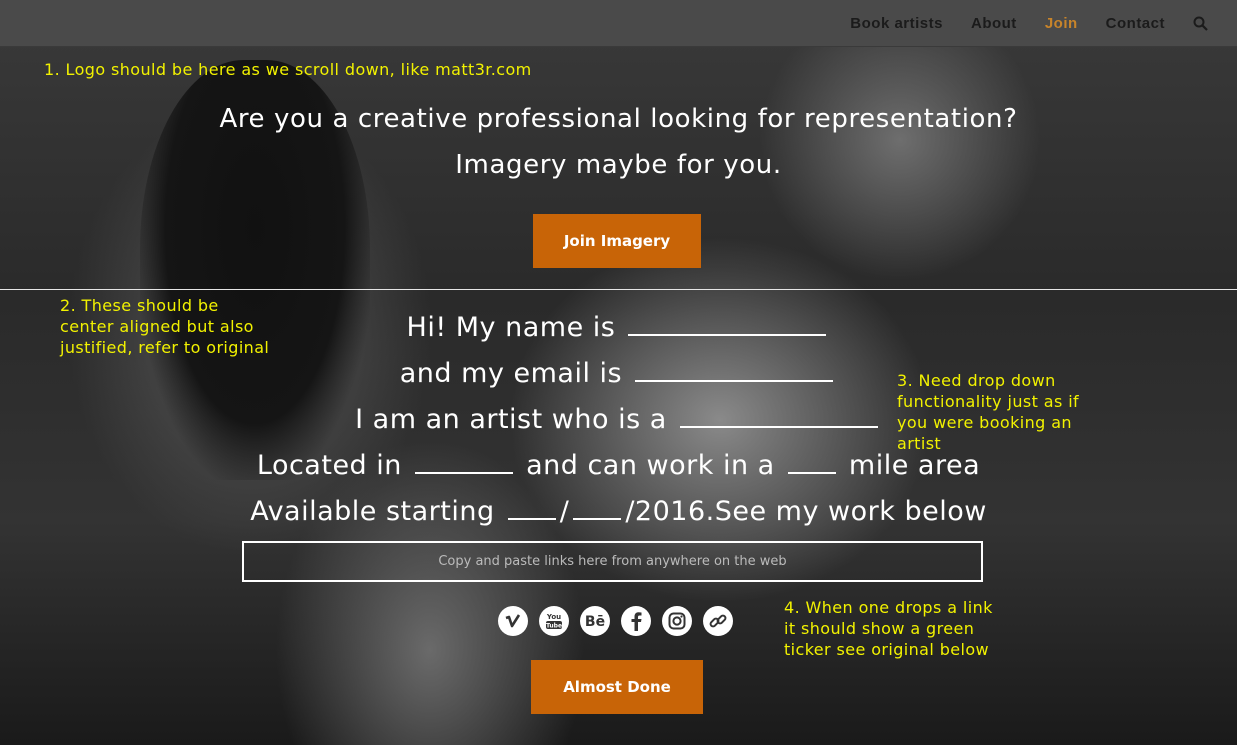 The image size is (1237, 745). I want to click on nav-item-book-artists: Book artists, so click(896, 23).